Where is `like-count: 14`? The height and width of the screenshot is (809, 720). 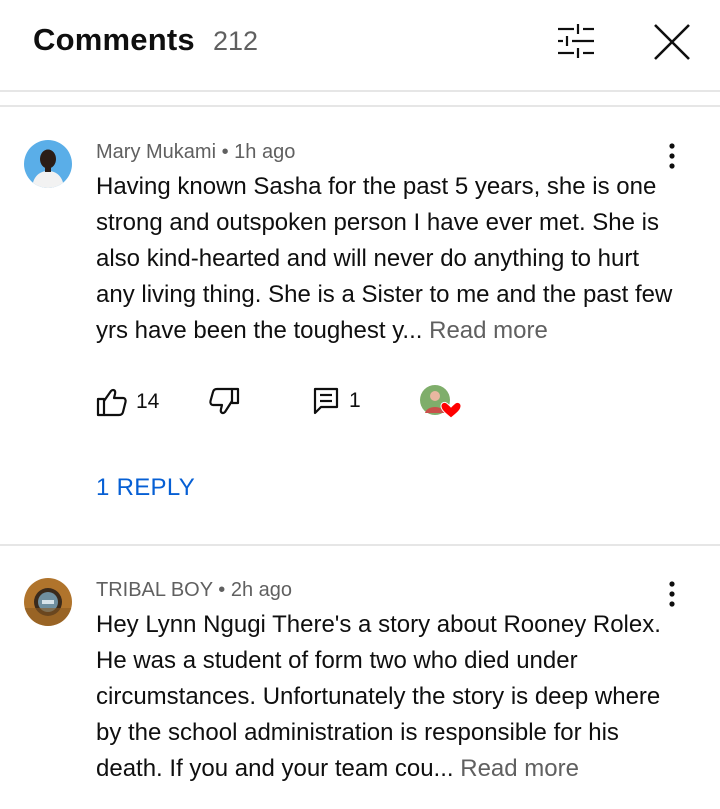 like-count: 14 is located at coordinates (148, 401).